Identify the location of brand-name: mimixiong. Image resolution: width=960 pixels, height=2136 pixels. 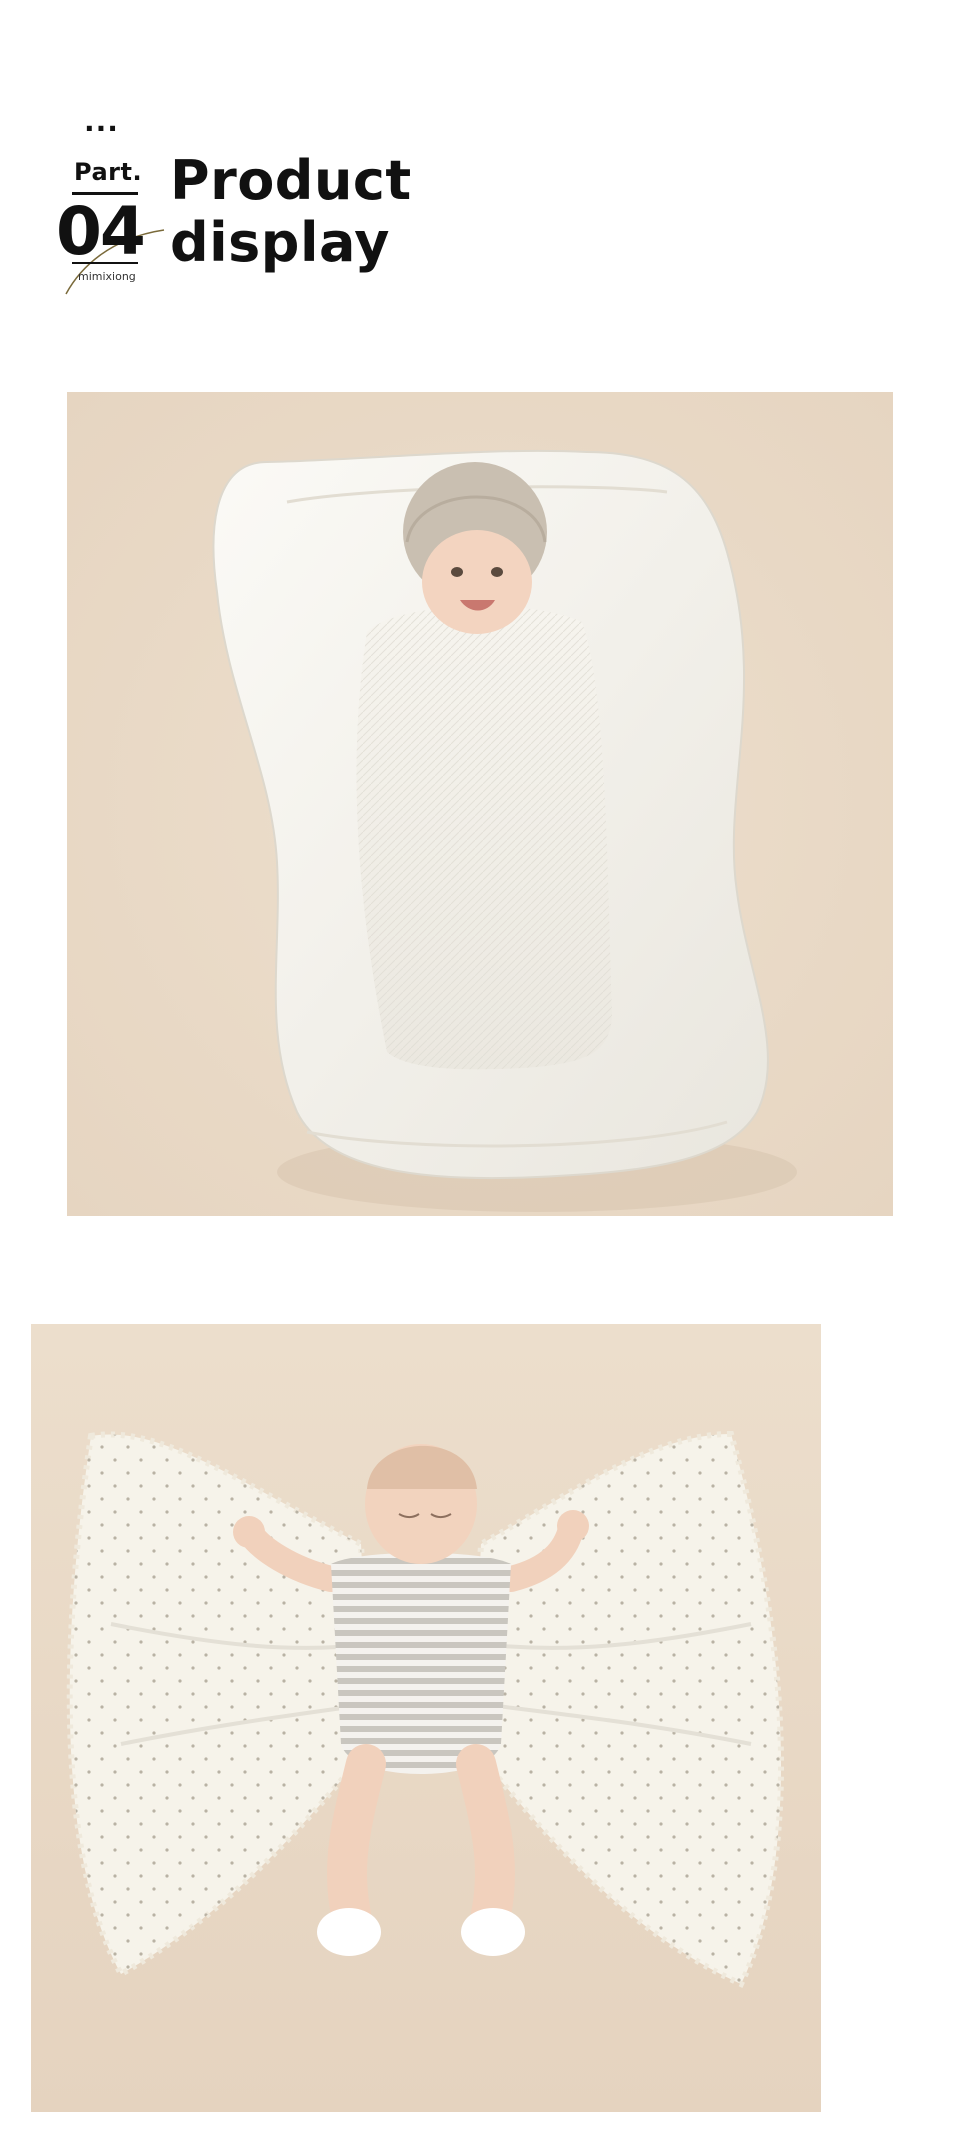
(107, 276).